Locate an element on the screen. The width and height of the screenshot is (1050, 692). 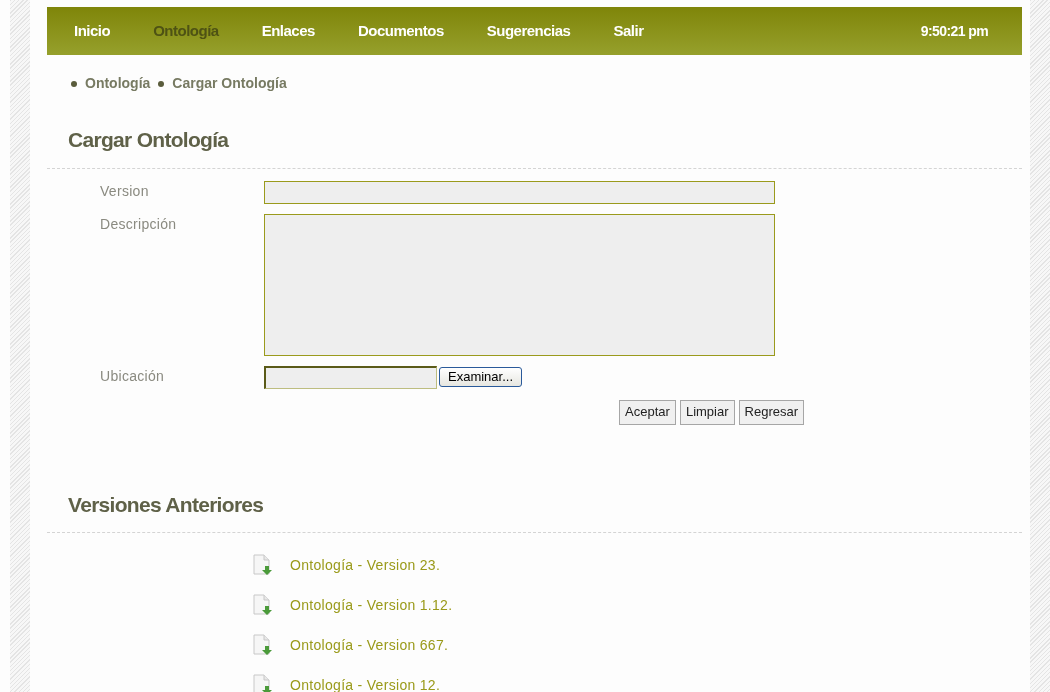
nav-link: Sugerencias is located at coordinates (528, 31).